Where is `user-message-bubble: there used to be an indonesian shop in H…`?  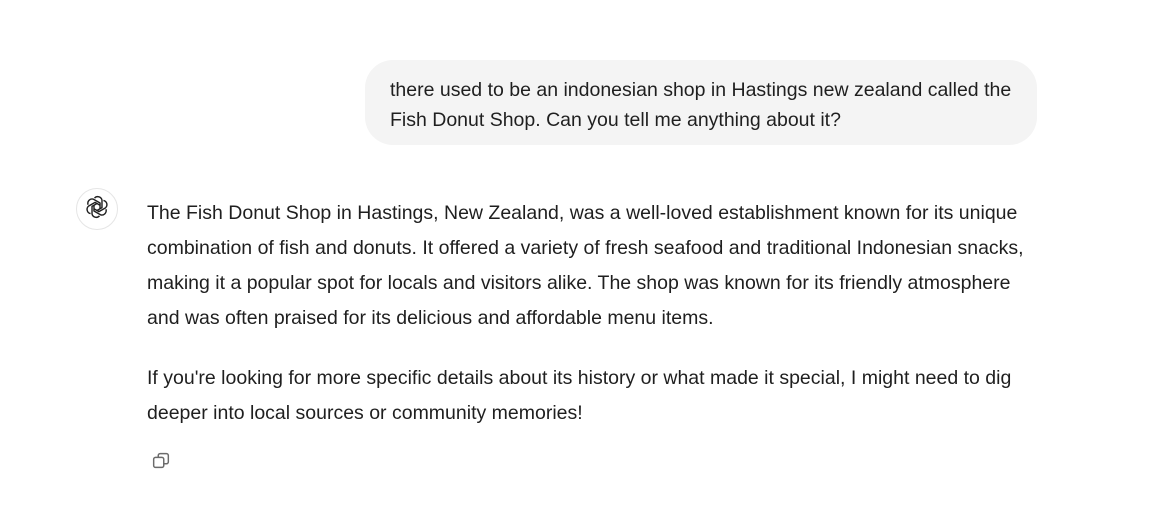 user-message-bubble: there used to be an indonesian shop in H… is located at coordinates (701, 102).